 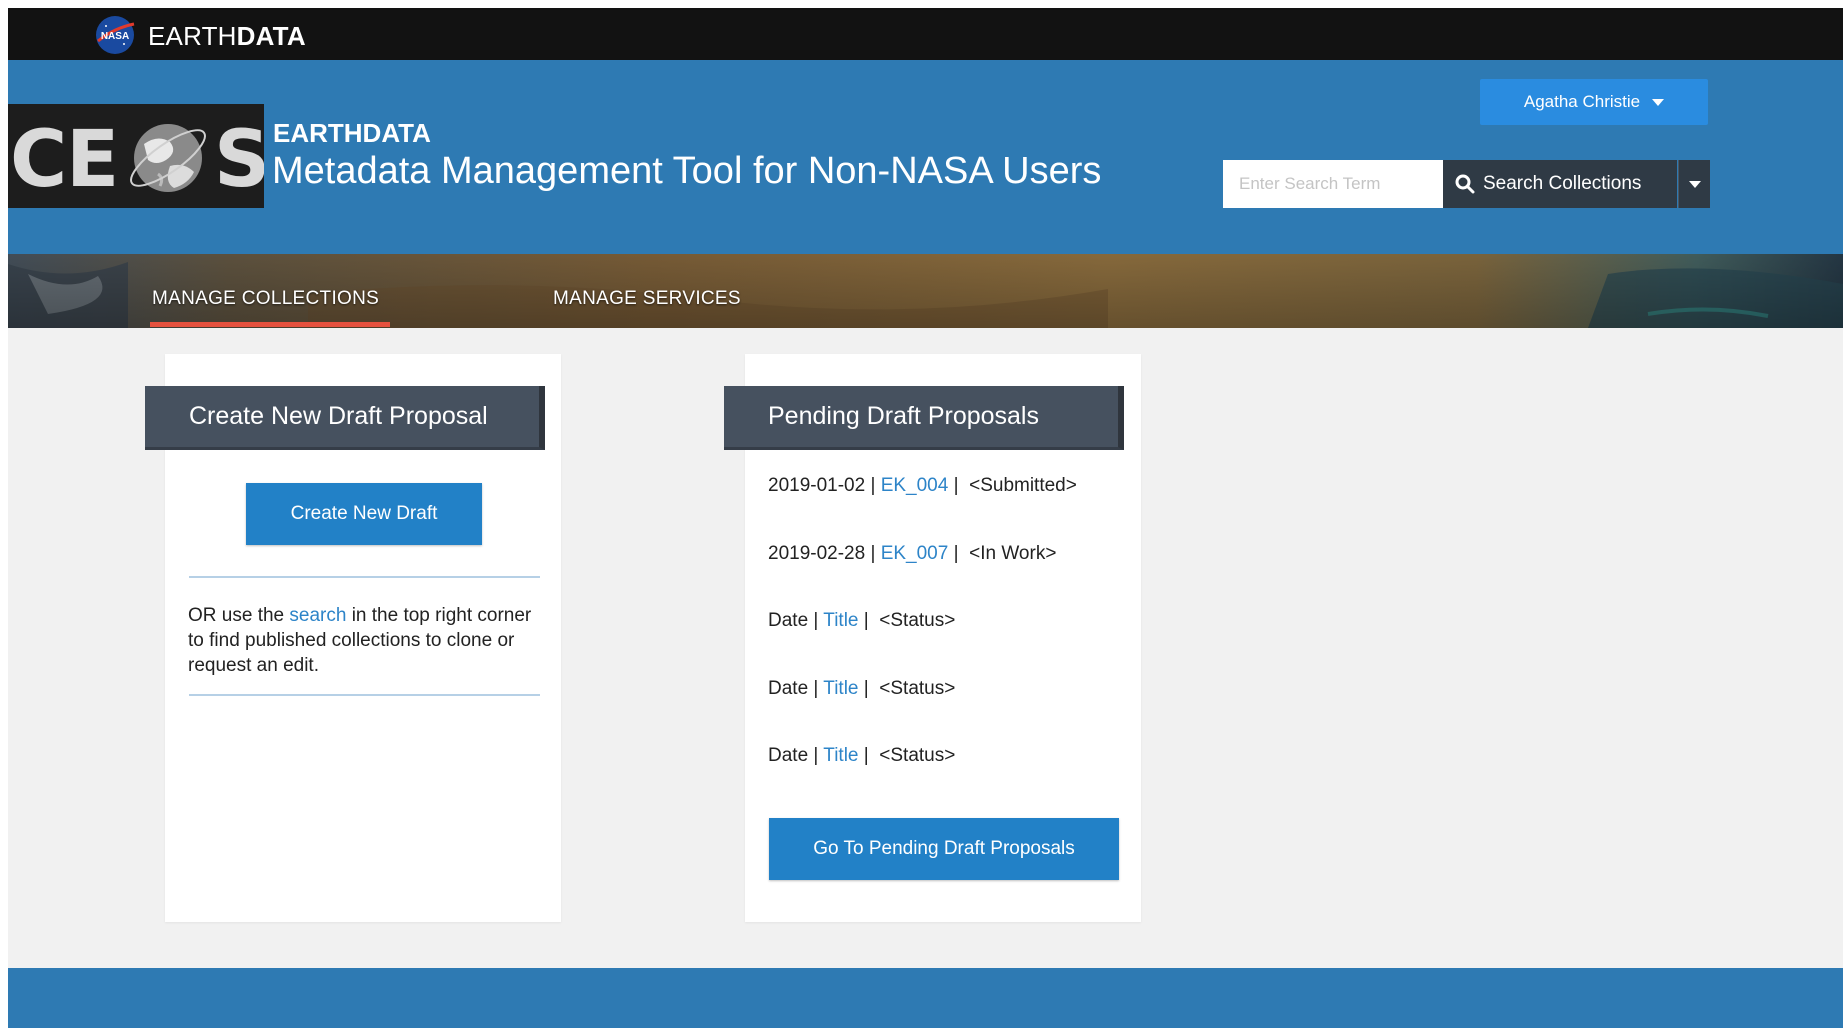 What do you see at coordinates (239, 615) in the screenshot?
I see `help-text-prefix: OR use the` at bounding box center [239, 615].